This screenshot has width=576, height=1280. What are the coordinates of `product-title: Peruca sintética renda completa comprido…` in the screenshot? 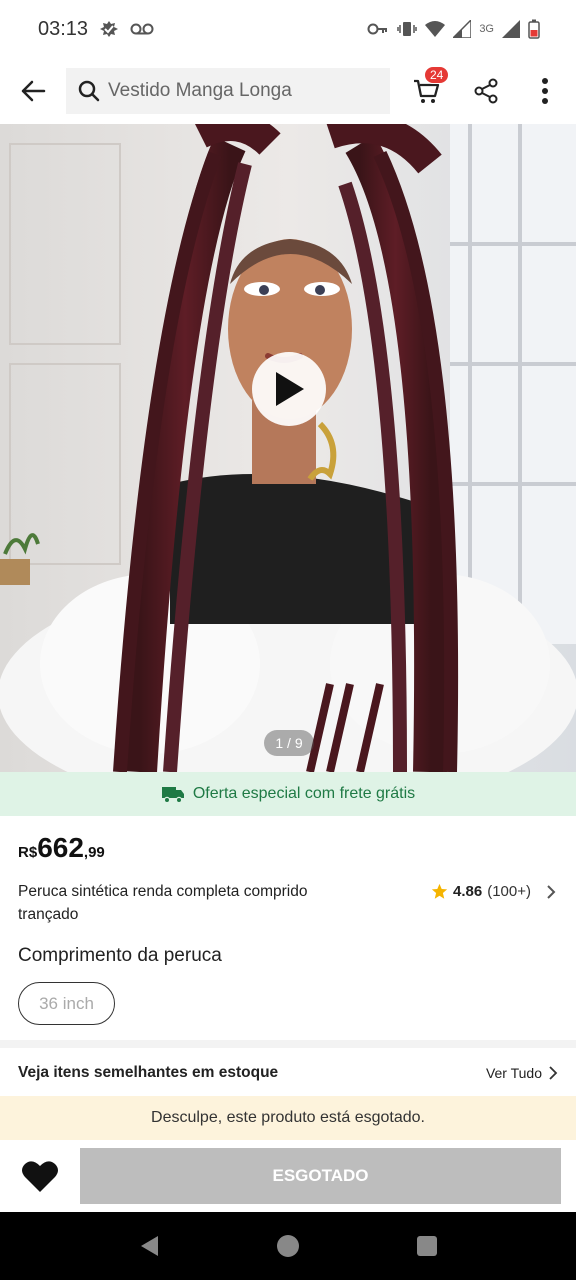 It's located at (163, 903).